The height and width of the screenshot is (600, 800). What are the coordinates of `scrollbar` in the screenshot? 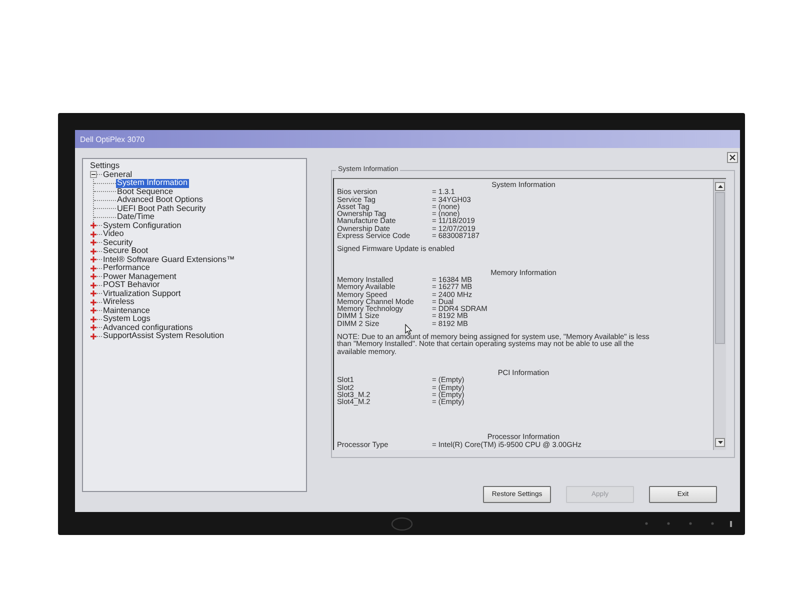 It's located at (719, 314).